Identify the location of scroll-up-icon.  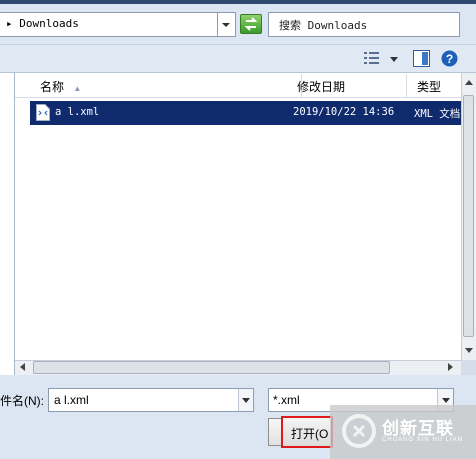
(469, 82).